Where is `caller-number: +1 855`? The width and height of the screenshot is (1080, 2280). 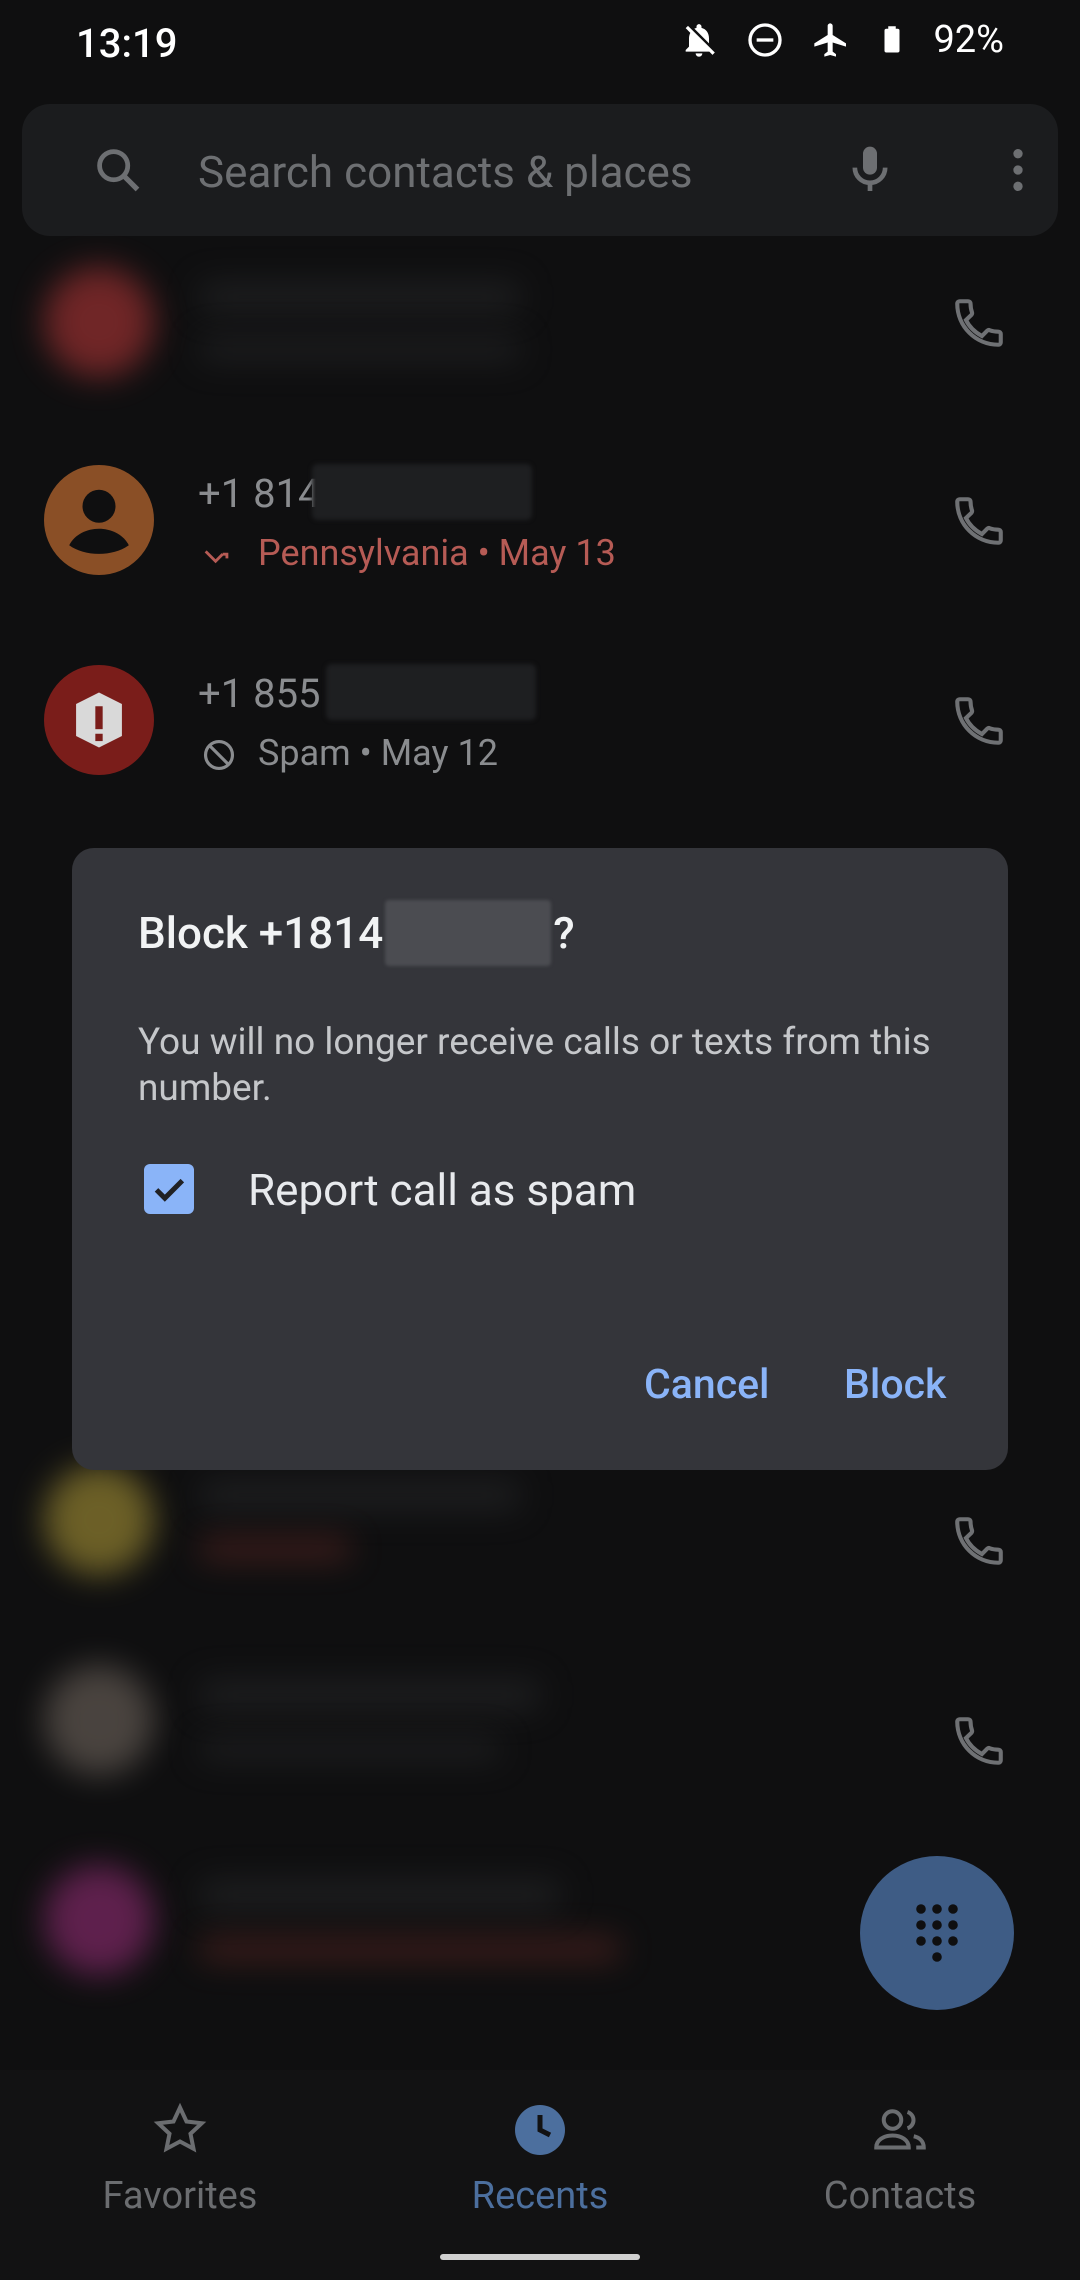 caller-number: +1 855 is located at coordinates (259, 693).